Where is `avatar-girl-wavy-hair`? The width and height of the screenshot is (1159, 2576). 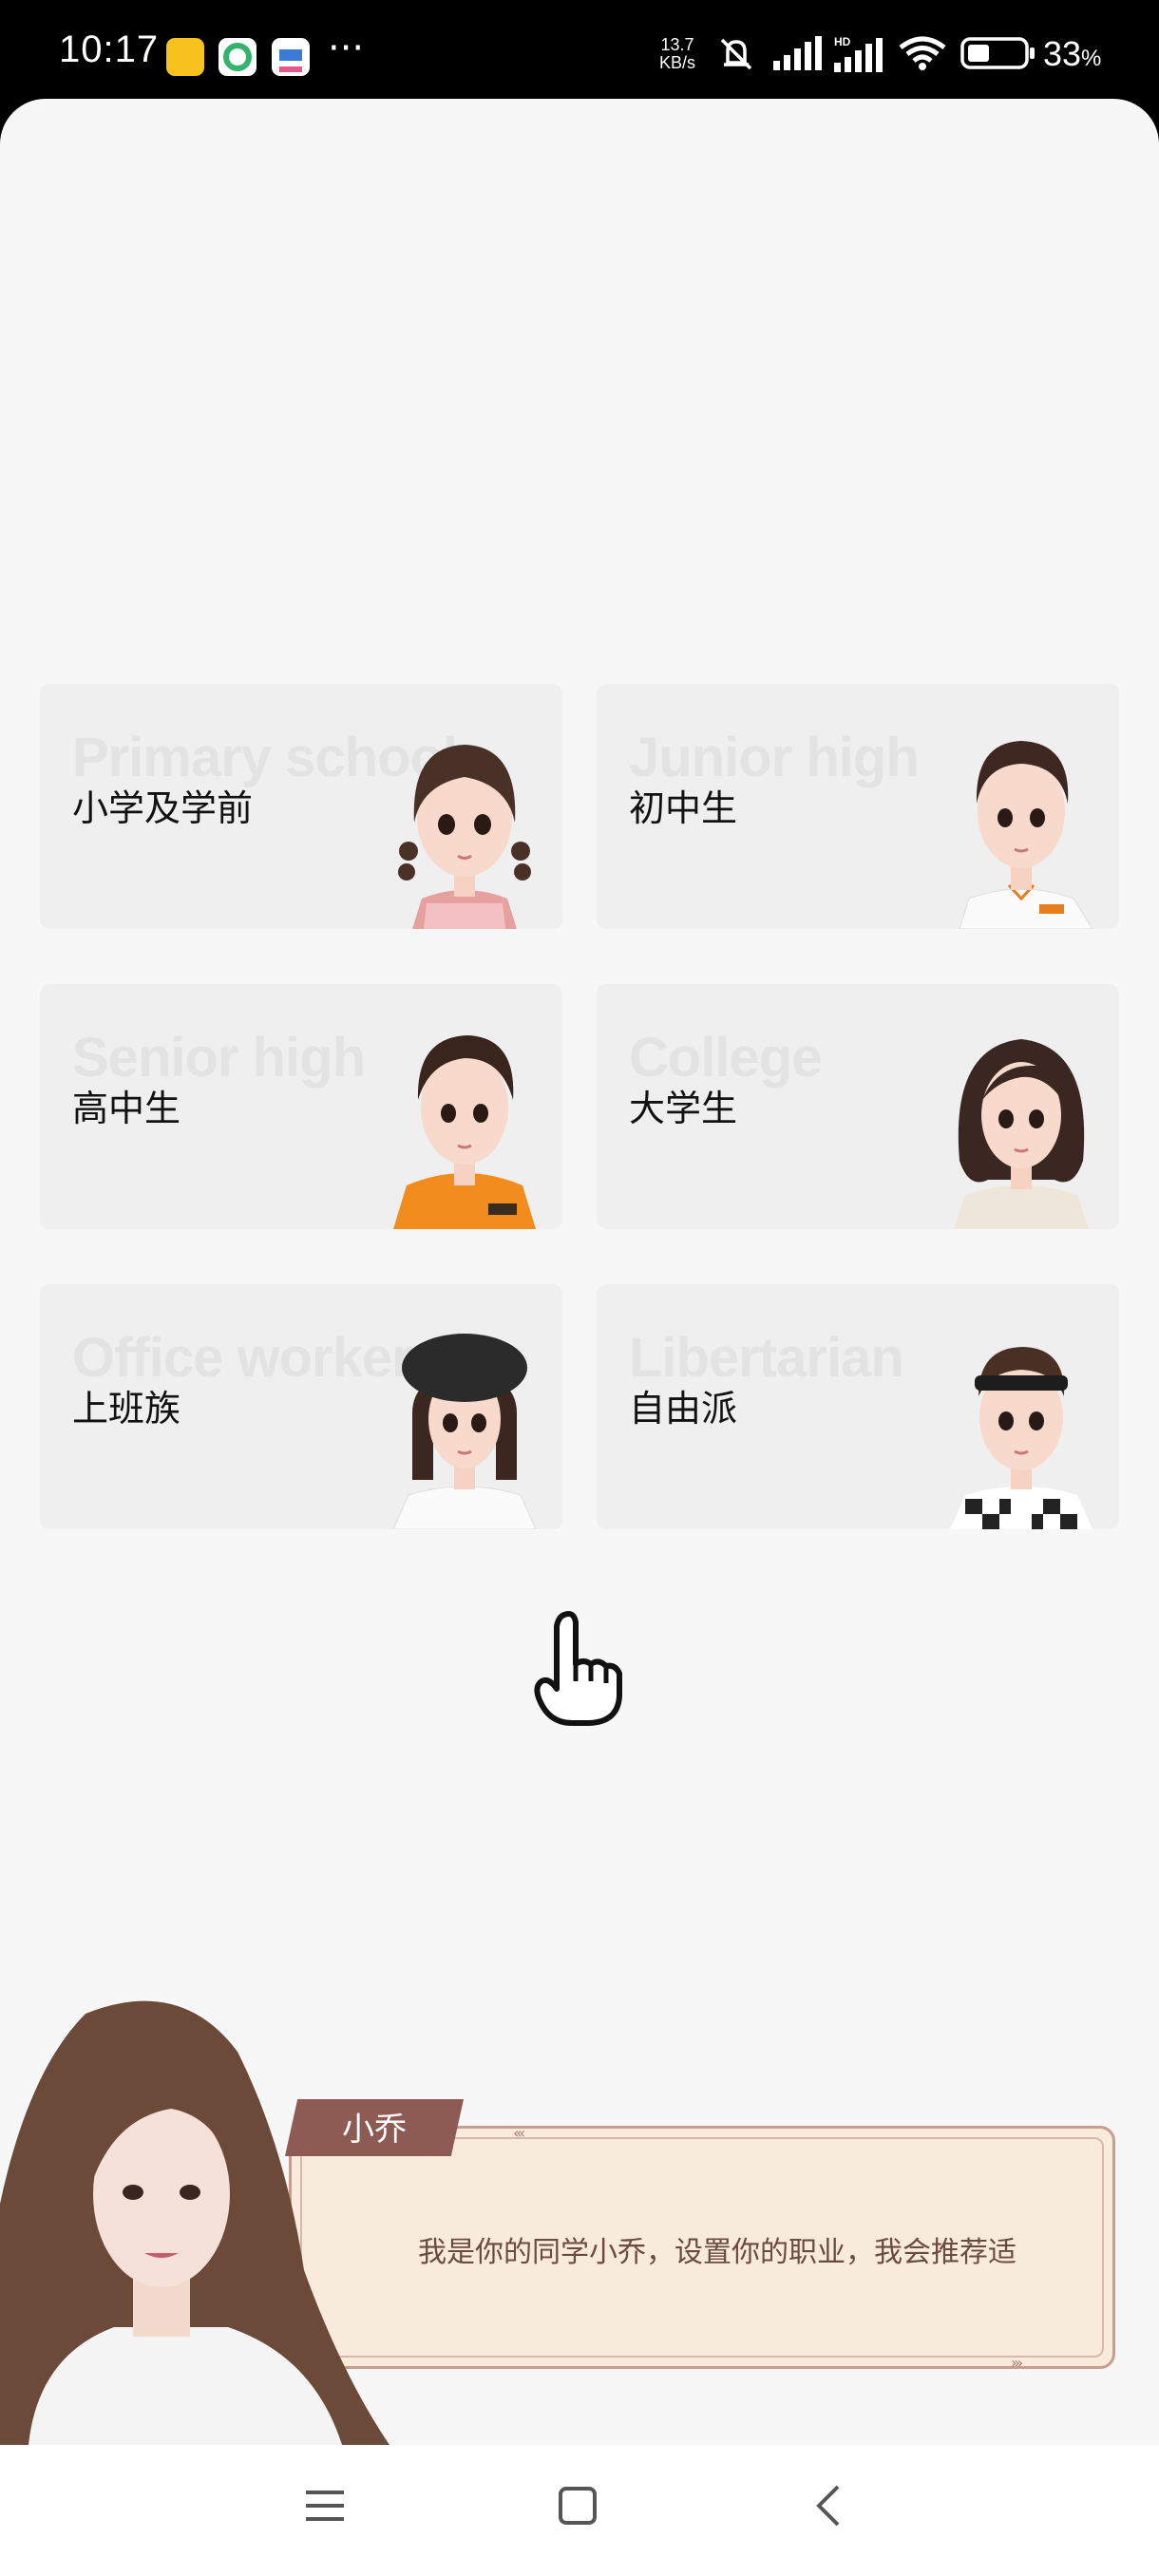
avatar-girl-wavy-hair is located at coordinates (1021, 1134).